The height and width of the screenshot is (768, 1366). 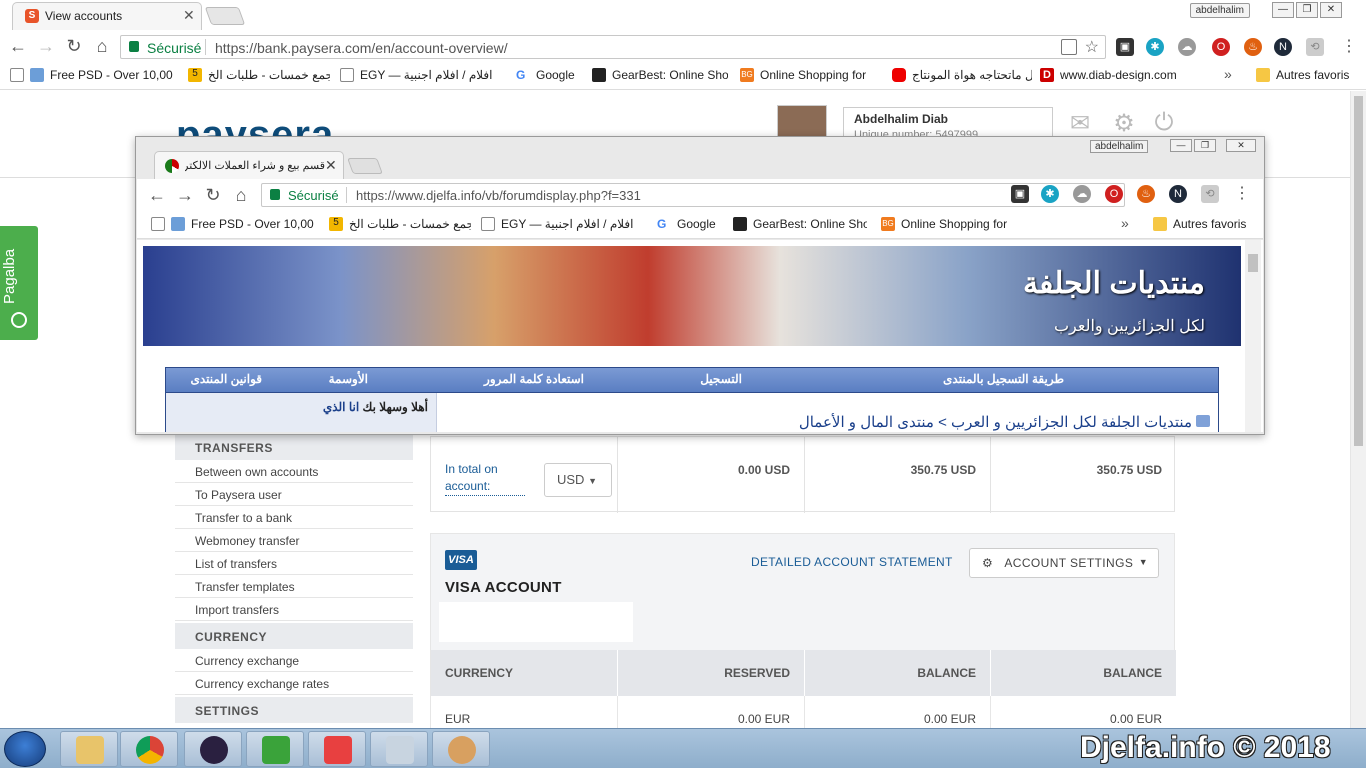 What do you see at coordinates (1069, 47) in the screenshot?
I see `translate-icon` at bounding box center [1069, 47].